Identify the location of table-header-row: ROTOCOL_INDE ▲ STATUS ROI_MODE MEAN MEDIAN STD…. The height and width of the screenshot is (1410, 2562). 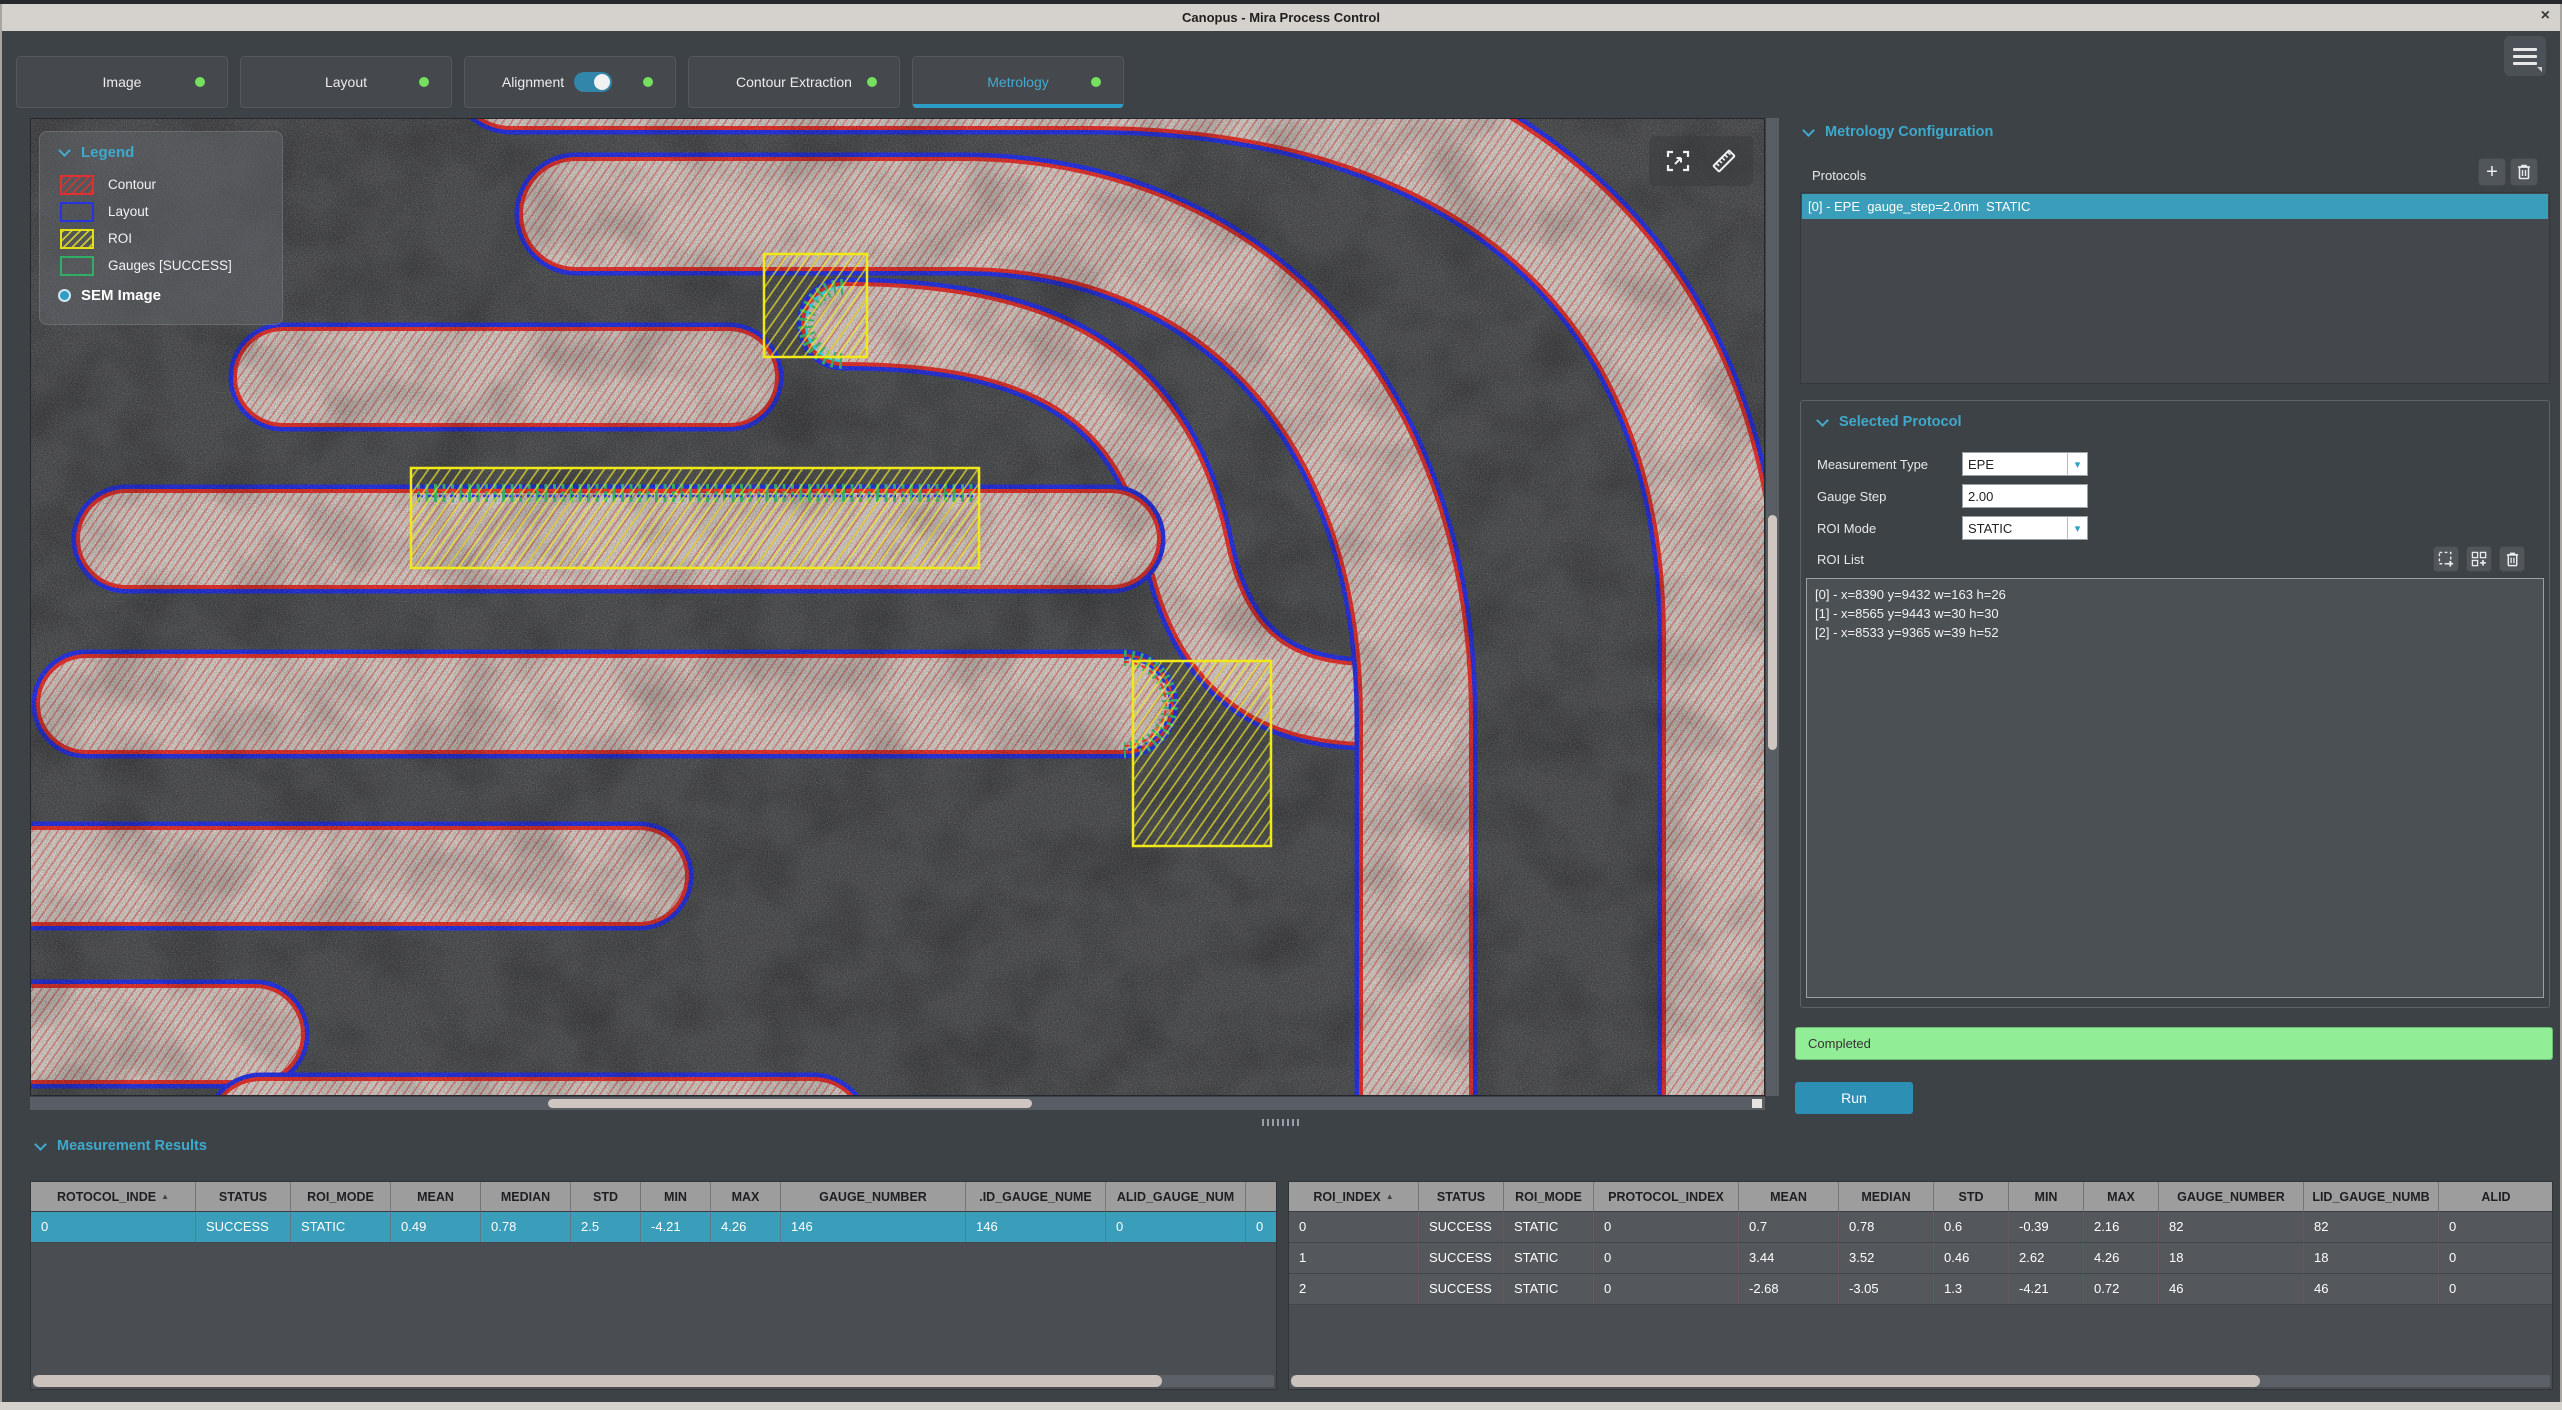
(653, 1197).